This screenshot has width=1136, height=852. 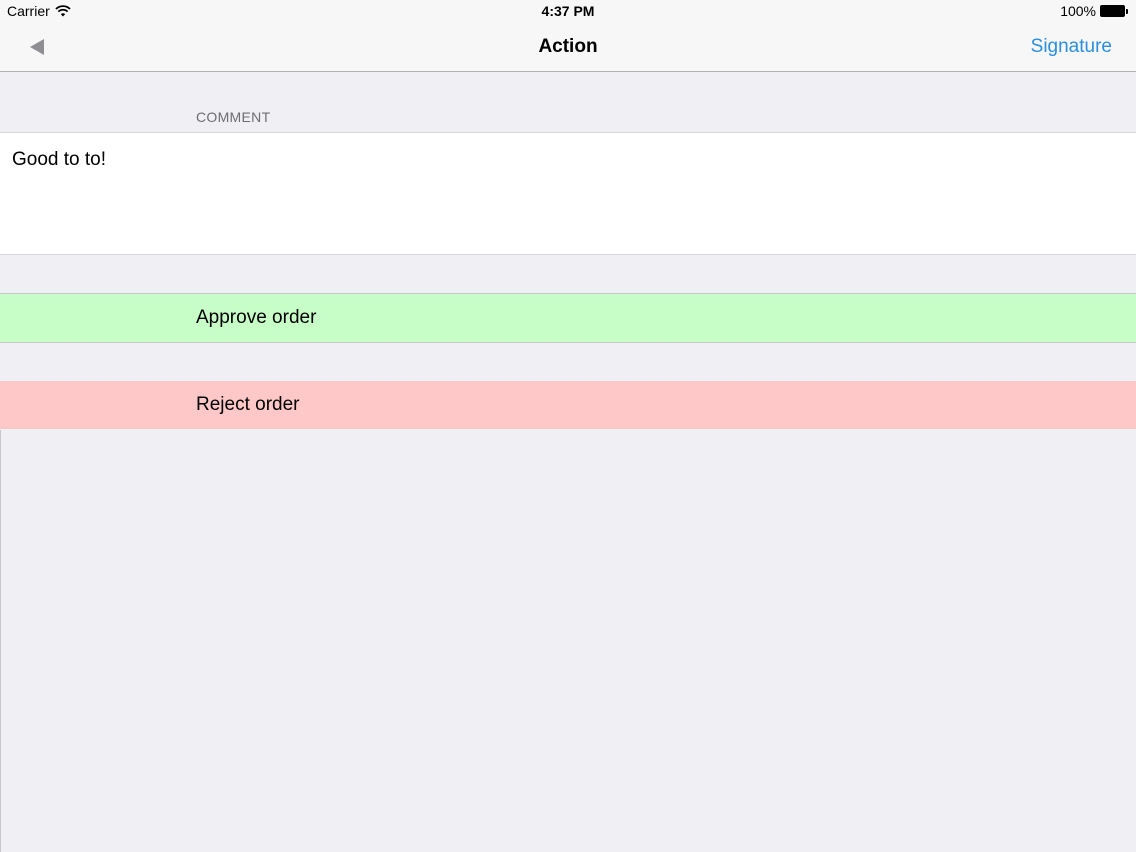 I want to click on status-right: 100%, so click(x=1094, y=11).